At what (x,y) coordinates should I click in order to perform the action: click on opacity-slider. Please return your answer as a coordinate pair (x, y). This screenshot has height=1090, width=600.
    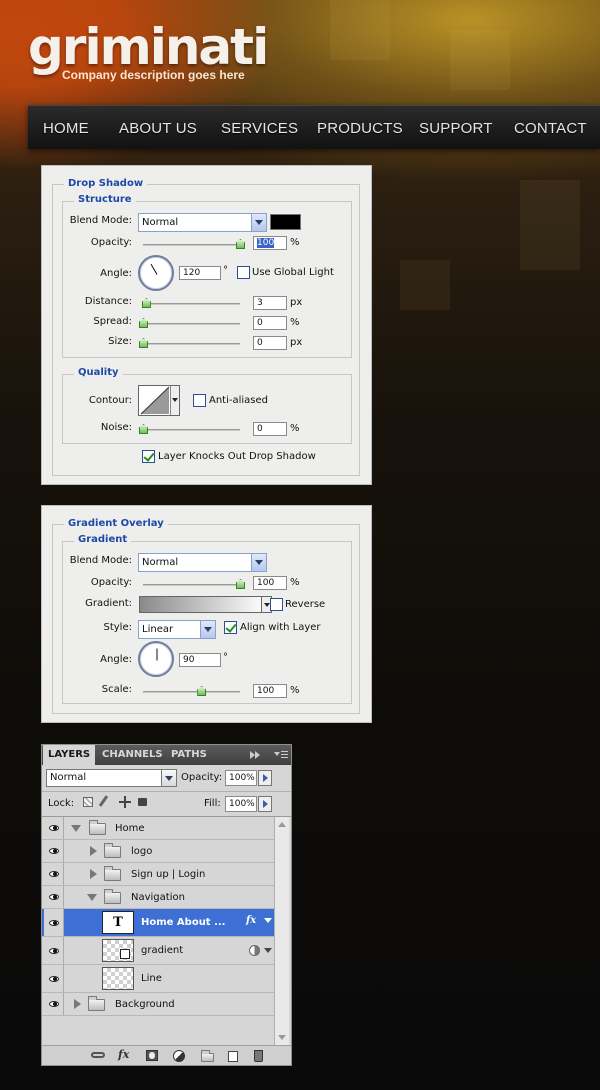
    Looking at the image, I should click on (194, 244).